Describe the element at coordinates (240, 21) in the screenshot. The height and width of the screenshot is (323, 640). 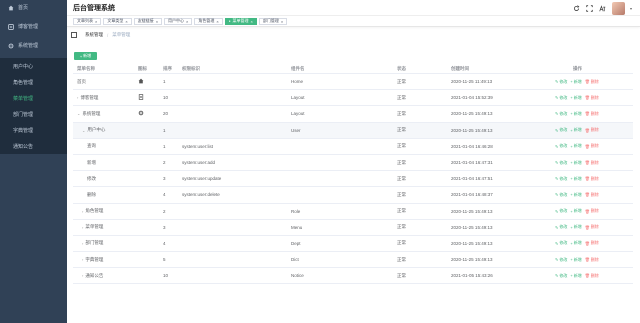
I see `tag-menu: ● 菜单管理 ×` at that location.